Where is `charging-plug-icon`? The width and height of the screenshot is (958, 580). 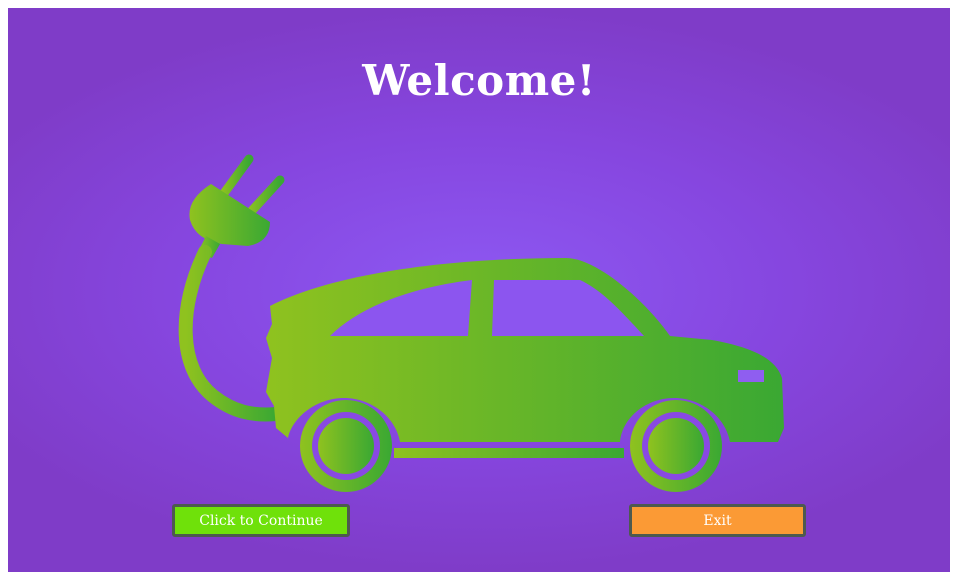
charging-plug-icon is located at coordinates (237, 206).